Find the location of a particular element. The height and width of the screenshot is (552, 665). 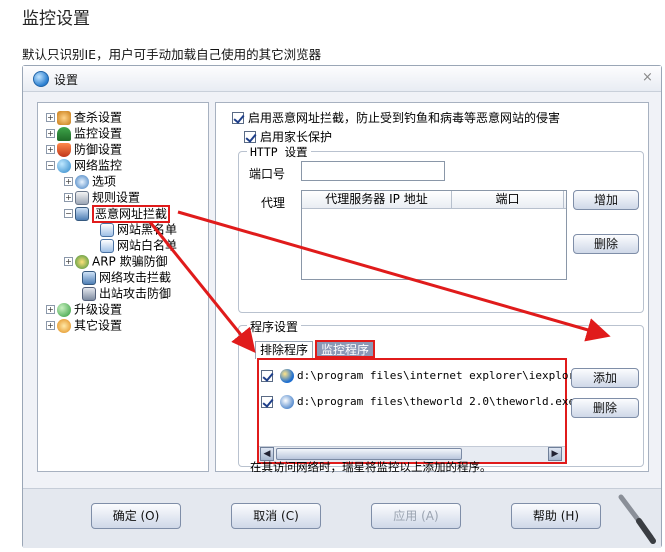

tree-item-monitor-settings: + 监控设置 is located at coordinates (84, 133).